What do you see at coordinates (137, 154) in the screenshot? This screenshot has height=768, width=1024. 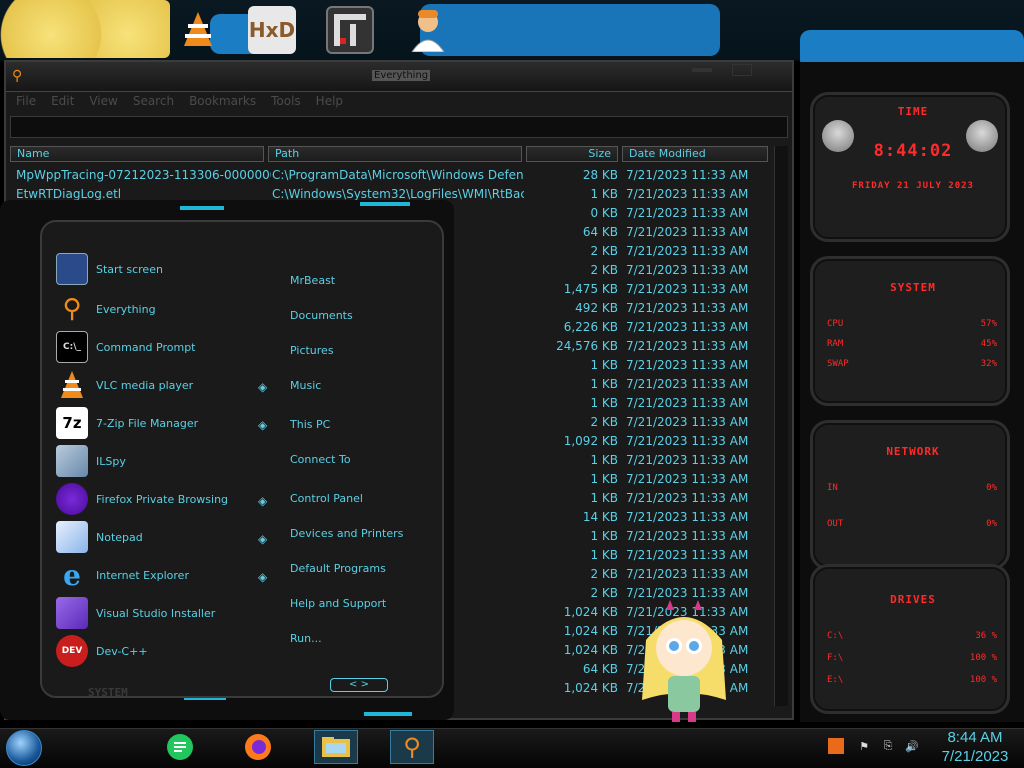 I see `column-name: Name` at bounding box center [137, 154].